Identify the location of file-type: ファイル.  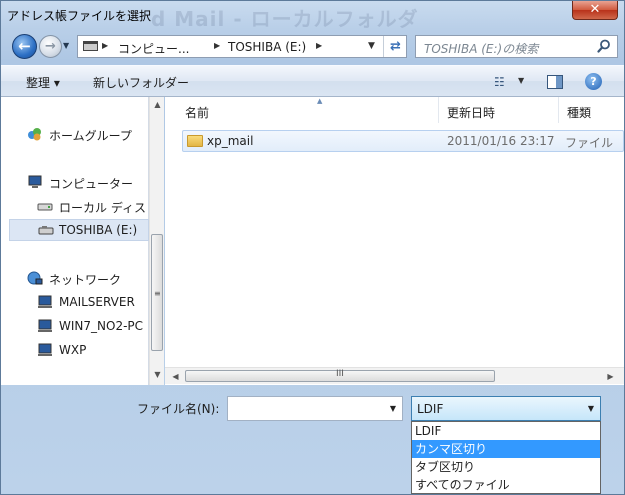
(589, 143).